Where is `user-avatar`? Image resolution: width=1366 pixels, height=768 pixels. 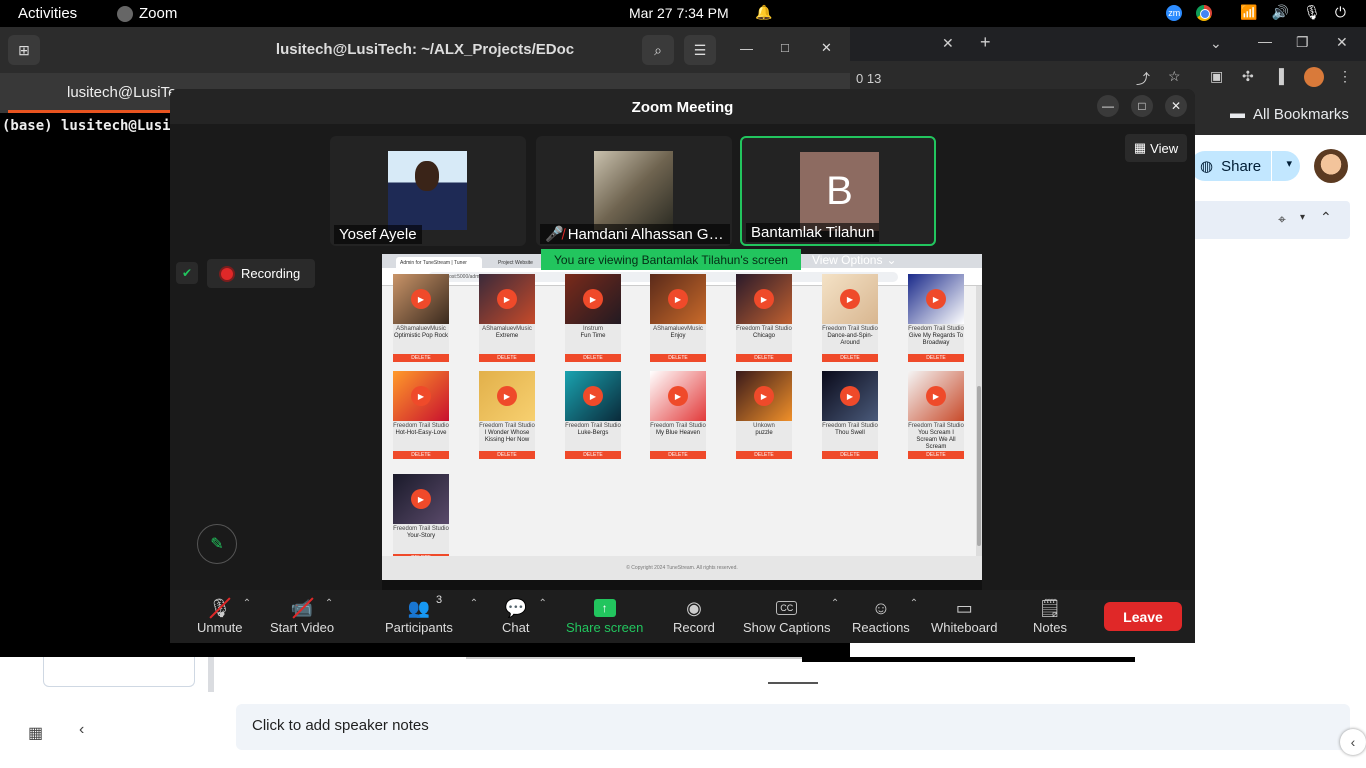
user-avatar is located at coordinates (1331, 166).